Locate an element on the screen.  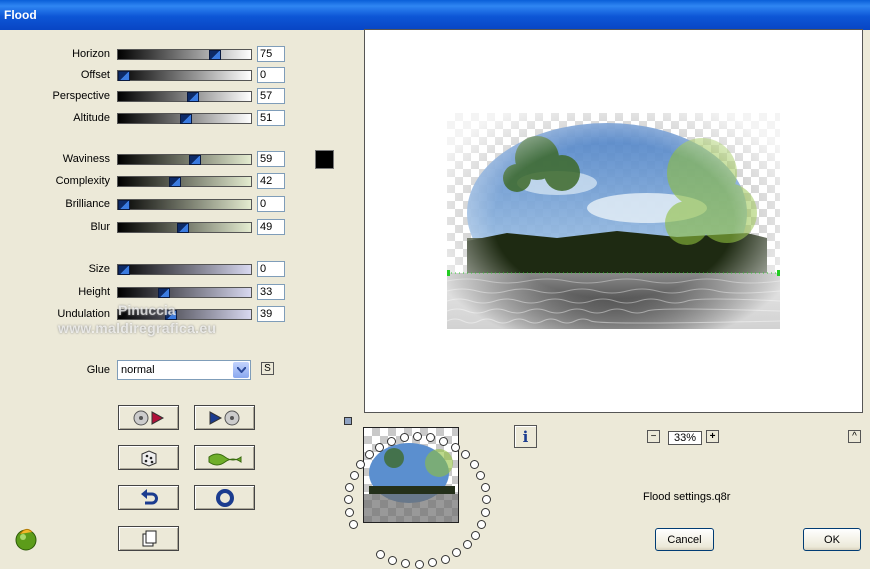
glue-seamless-label: S is located at coordinates (267, 368).